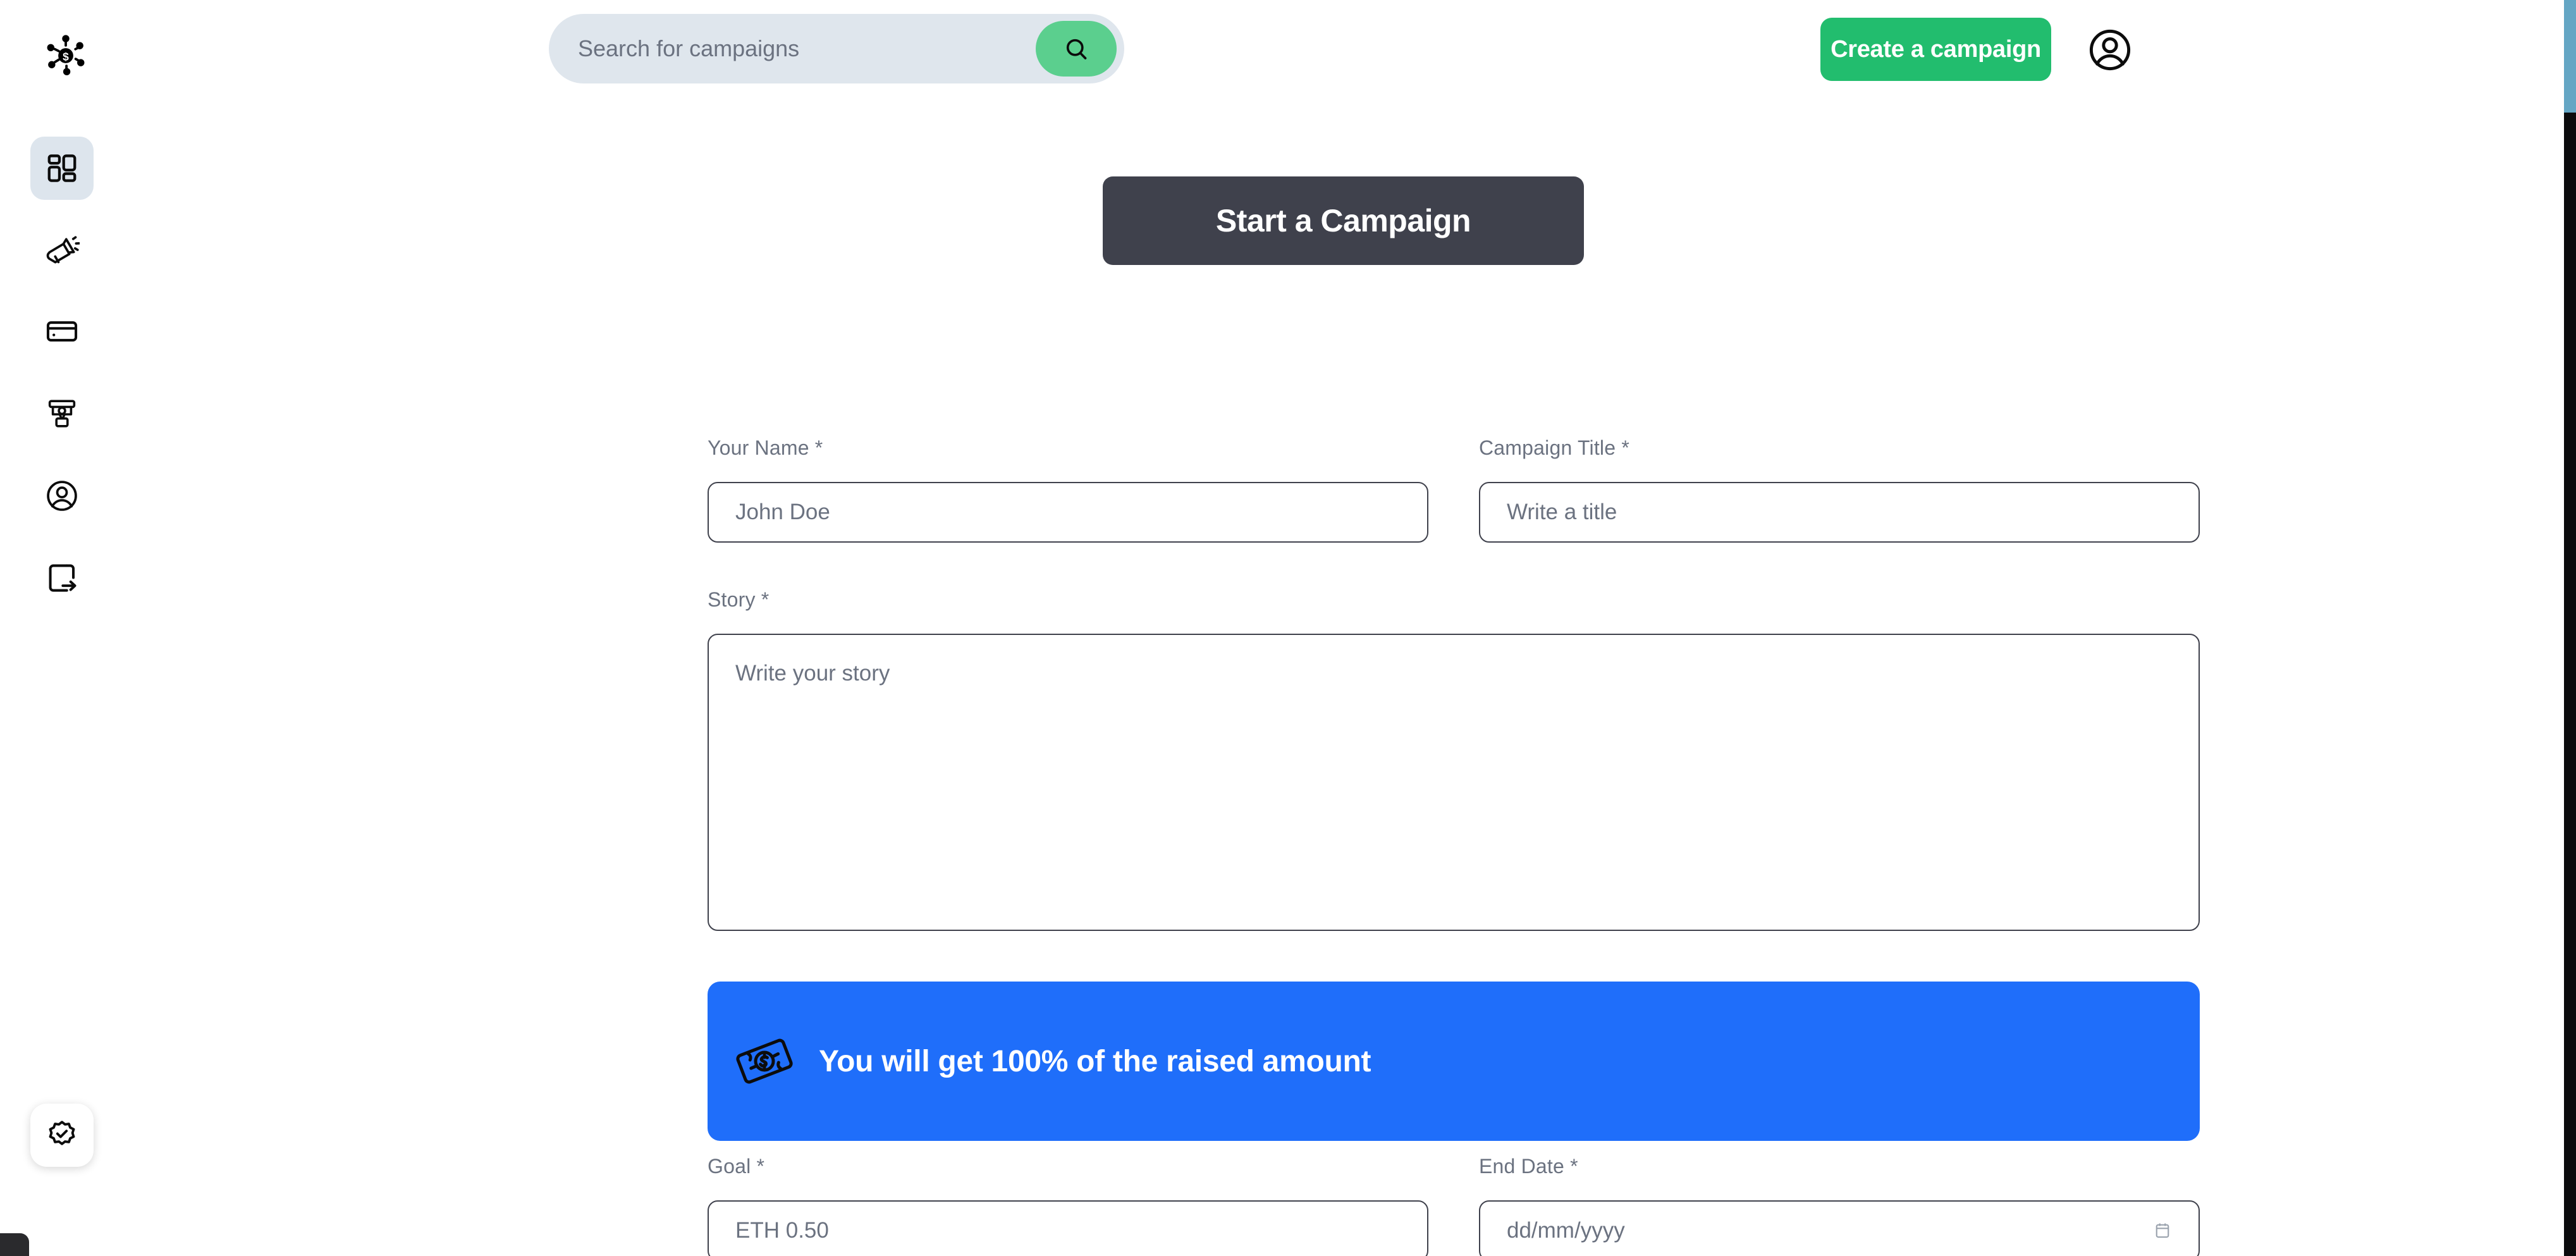 This screenshot has width=2576, height=1256. Describe the element at coordinates (1935, 49) in the screenshot. I see `create-campaign-button: Create a campaign` at that location.